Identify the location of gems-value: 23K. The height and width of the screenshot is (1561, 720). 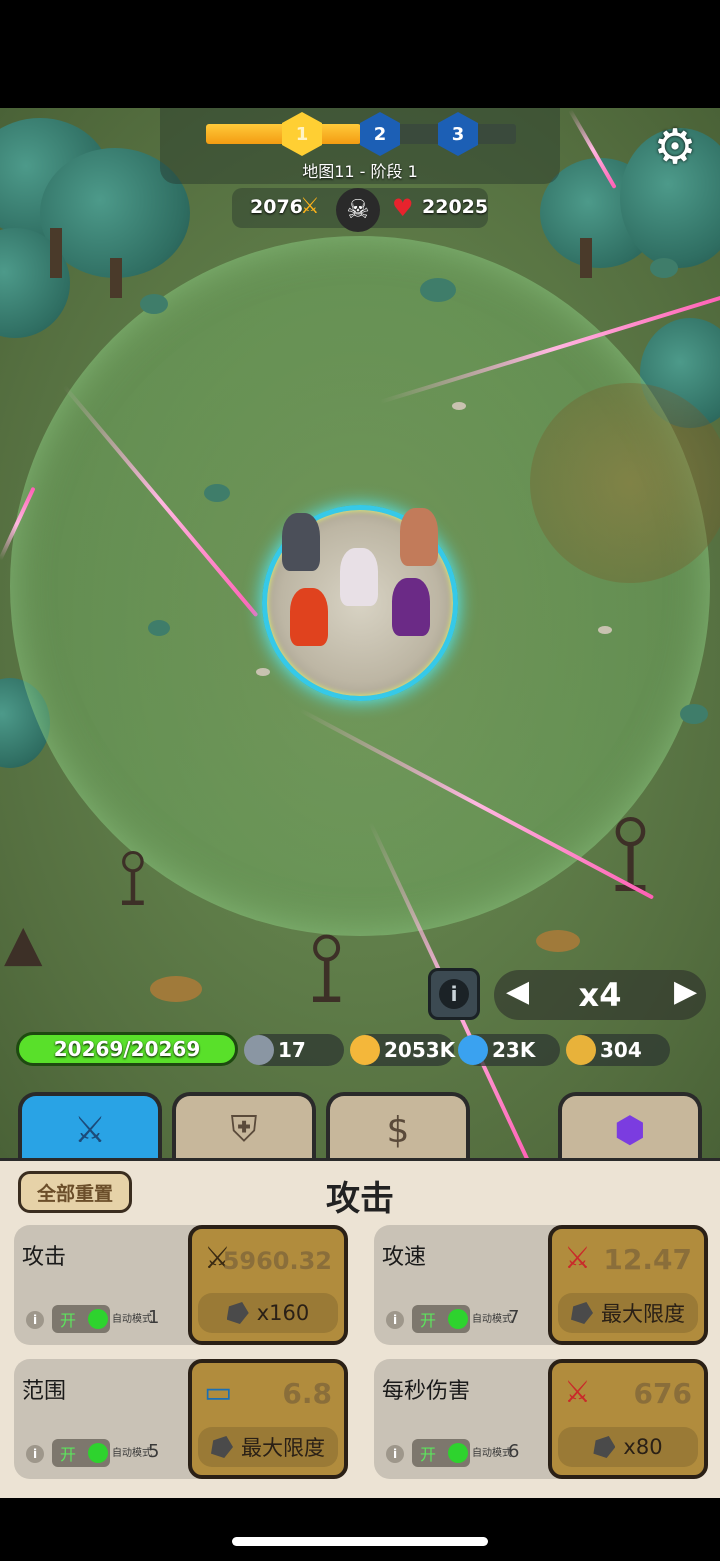
(514, 1050).